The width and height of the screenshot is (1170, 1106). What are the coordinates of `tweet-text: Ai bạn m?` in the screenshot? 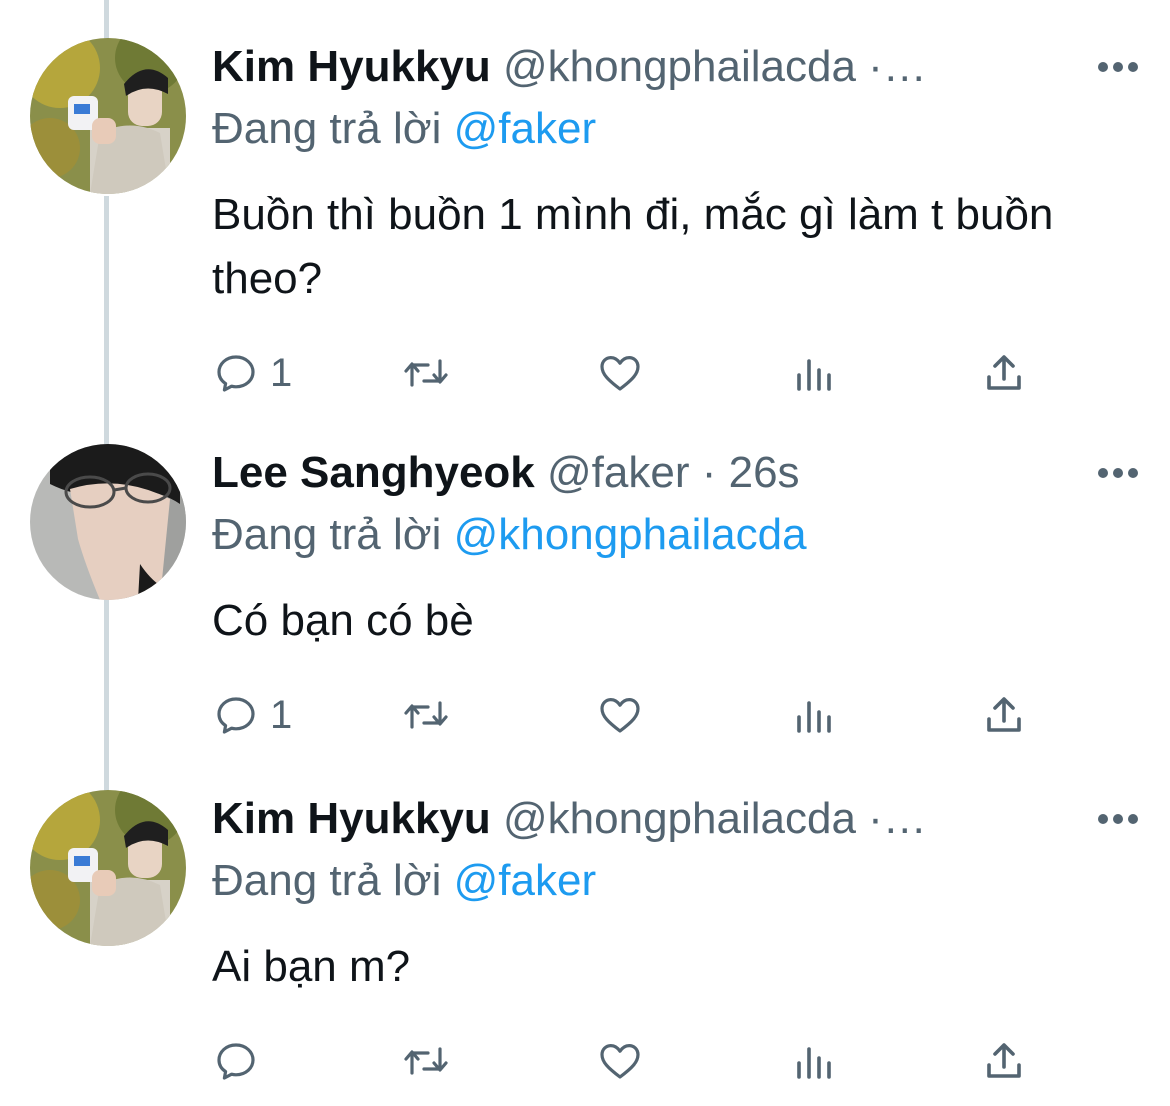 It's located at (311, 966).